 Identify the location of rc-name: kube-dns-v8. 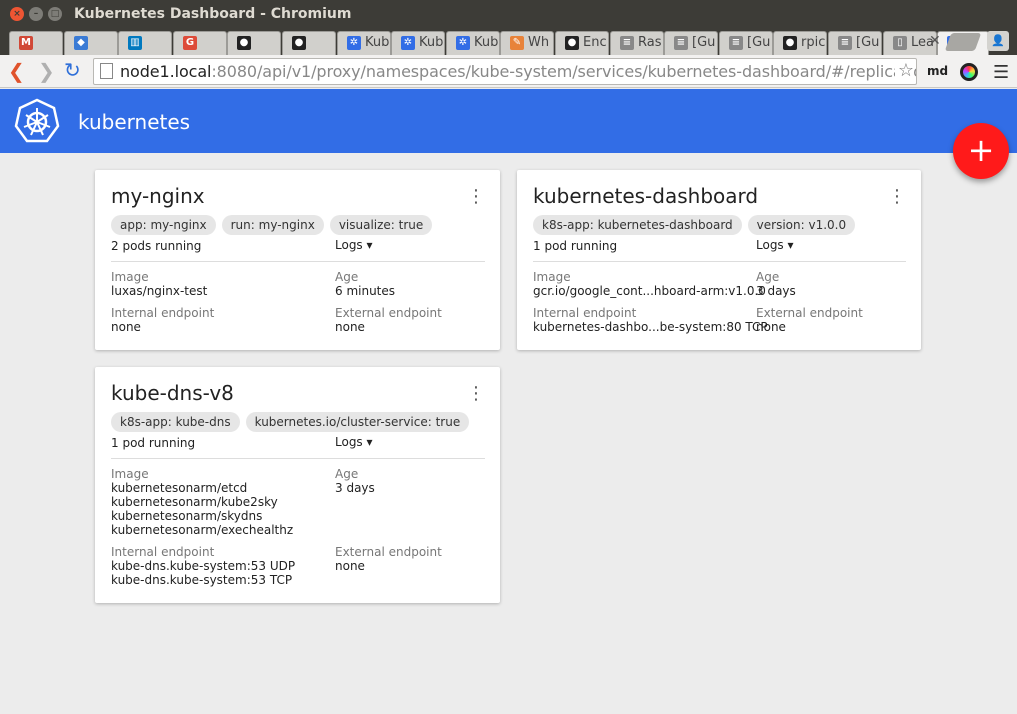
(172, 393).